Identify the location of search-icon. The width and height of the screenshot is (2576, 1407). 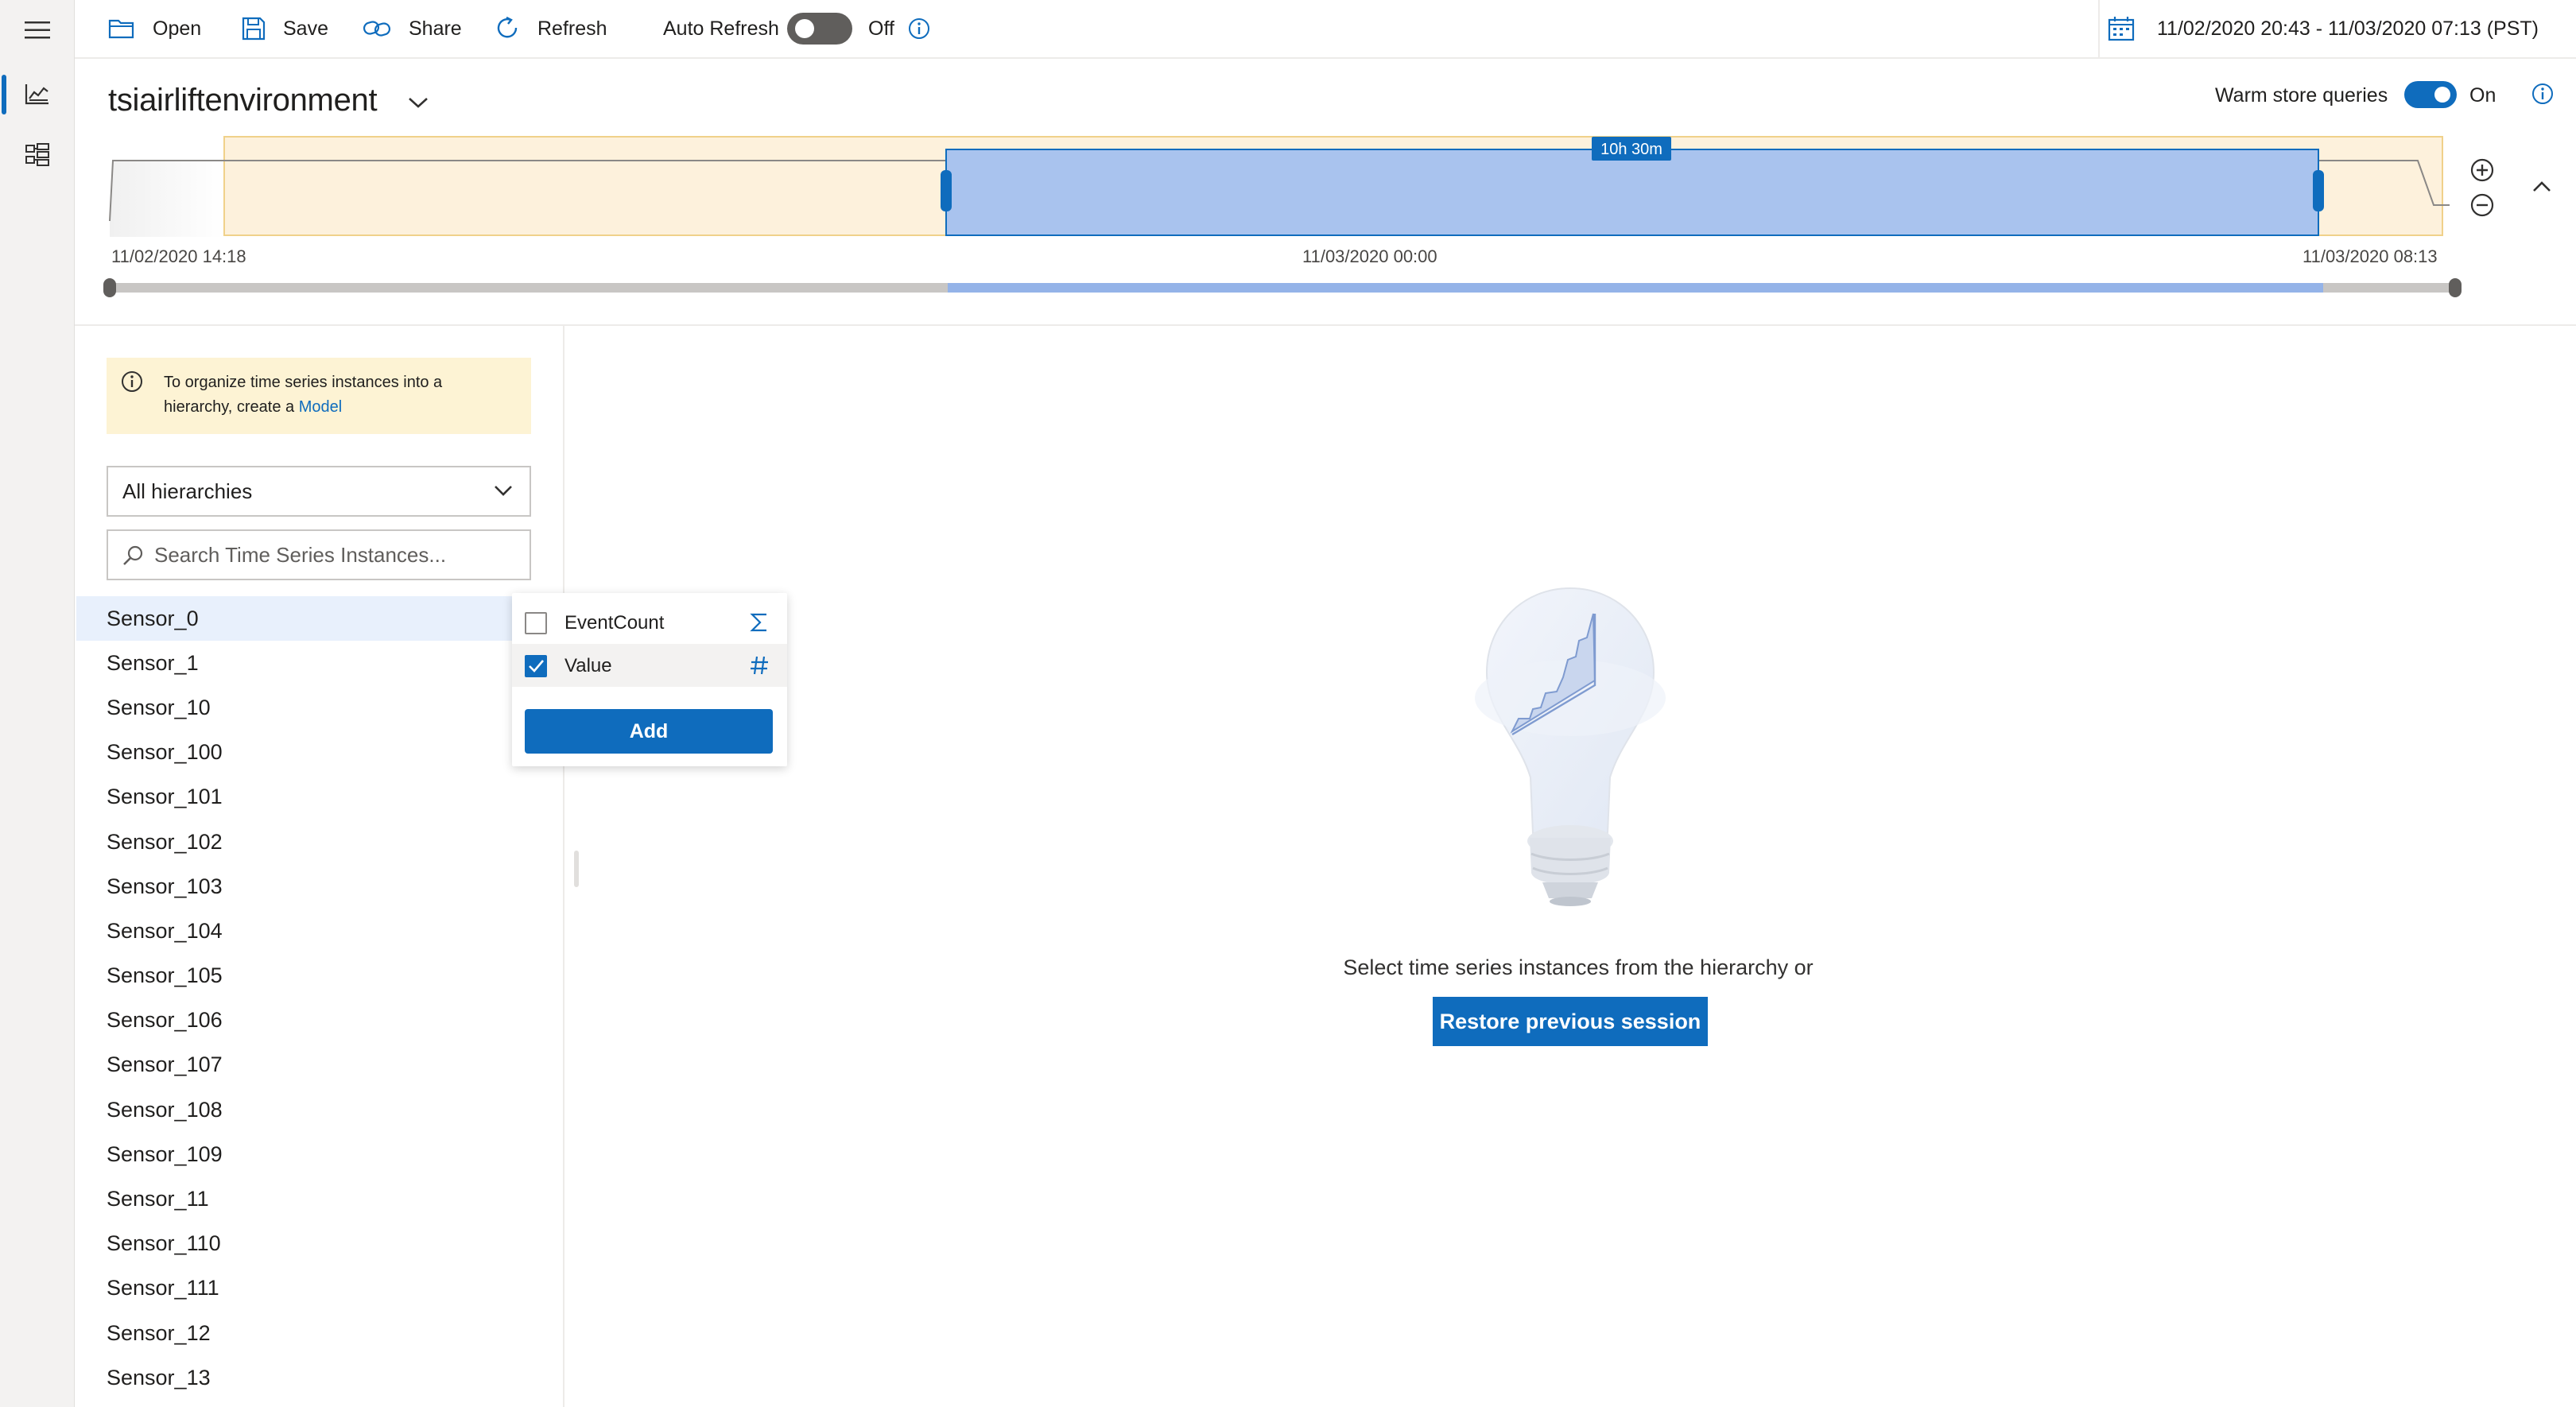
(133, 555).